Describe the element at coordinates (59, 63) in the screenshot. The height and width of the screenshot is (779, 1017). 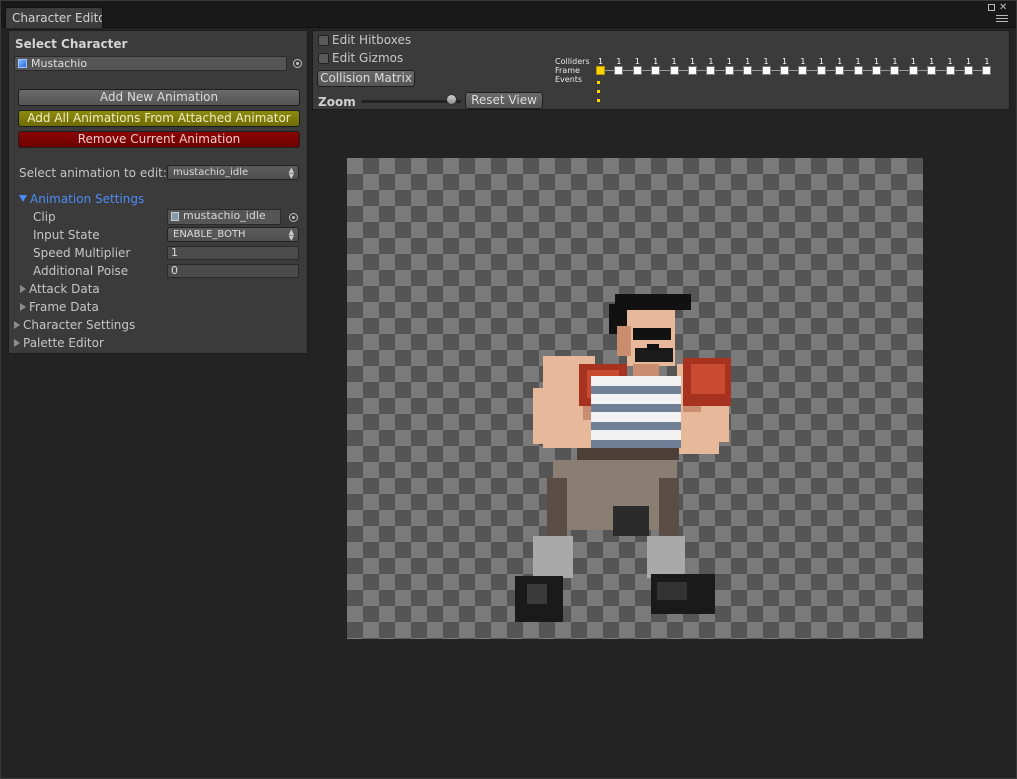
I see `character-object-value: Mustachio` at that location.